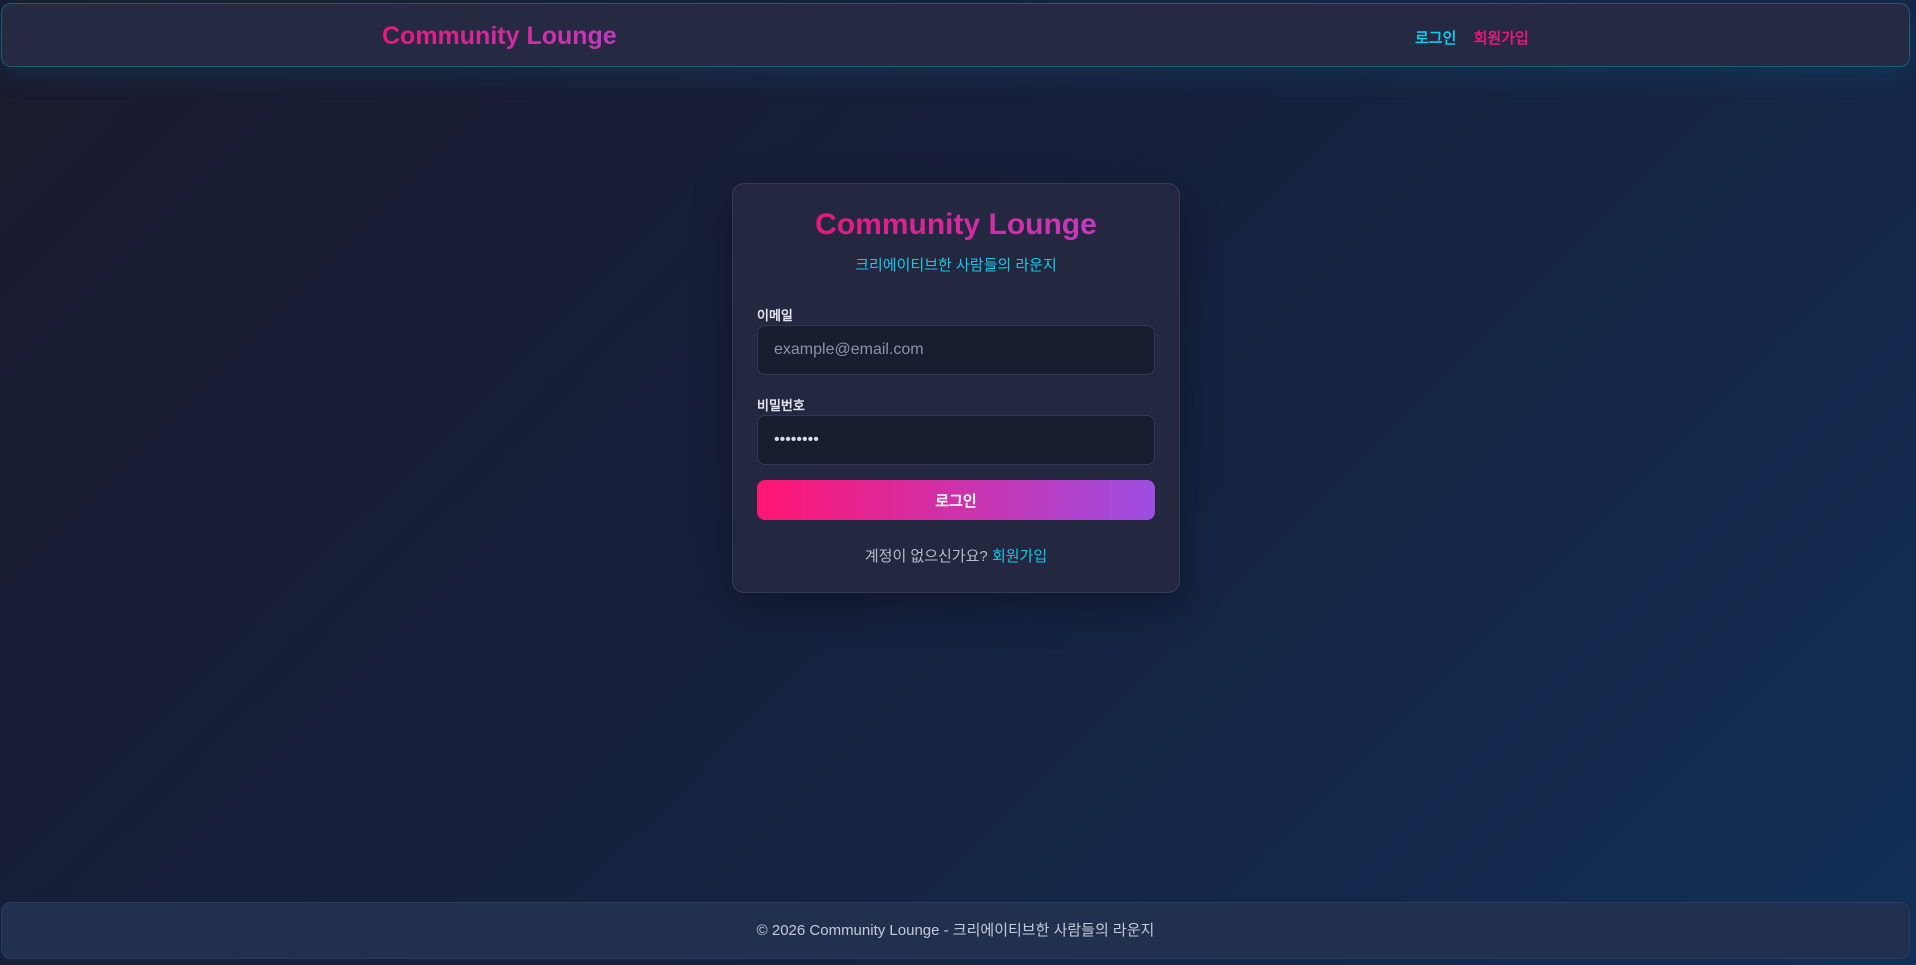 This screenshot has height=965, width=1916. I want to click on top-header: Community Lounge 로그인 회원가입, so click(955, 35).